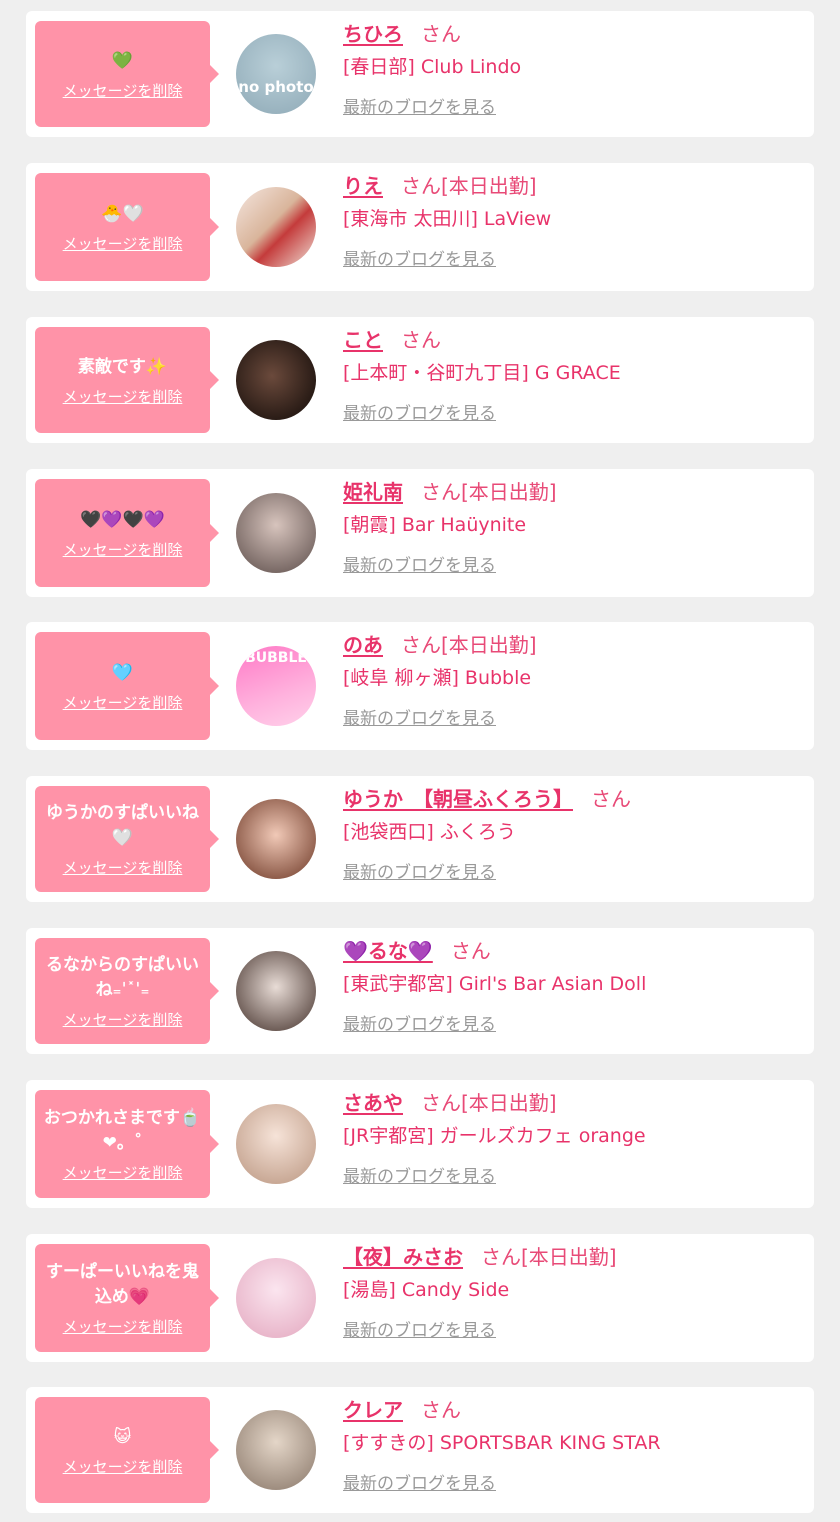  I want to click on name-line: のあ さん[本日出勤], so click(573, 645).